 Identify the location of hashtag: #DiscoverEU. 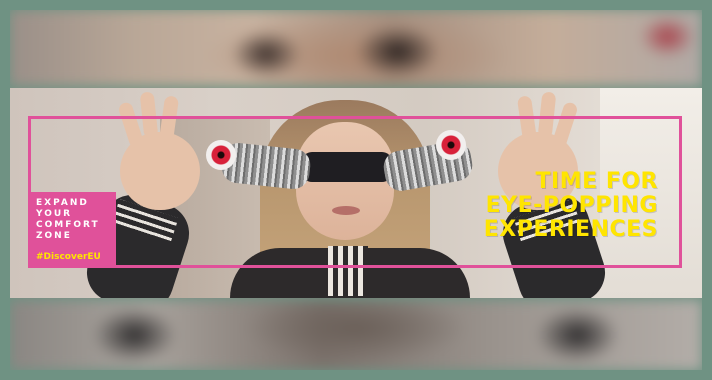
(68, 257).